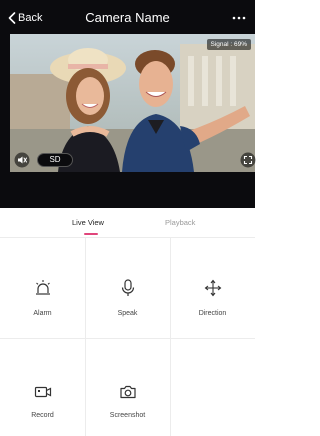  Describe the element at coordinates (127, 190) in the screenshot. I see `video-bottom-band` at that location.